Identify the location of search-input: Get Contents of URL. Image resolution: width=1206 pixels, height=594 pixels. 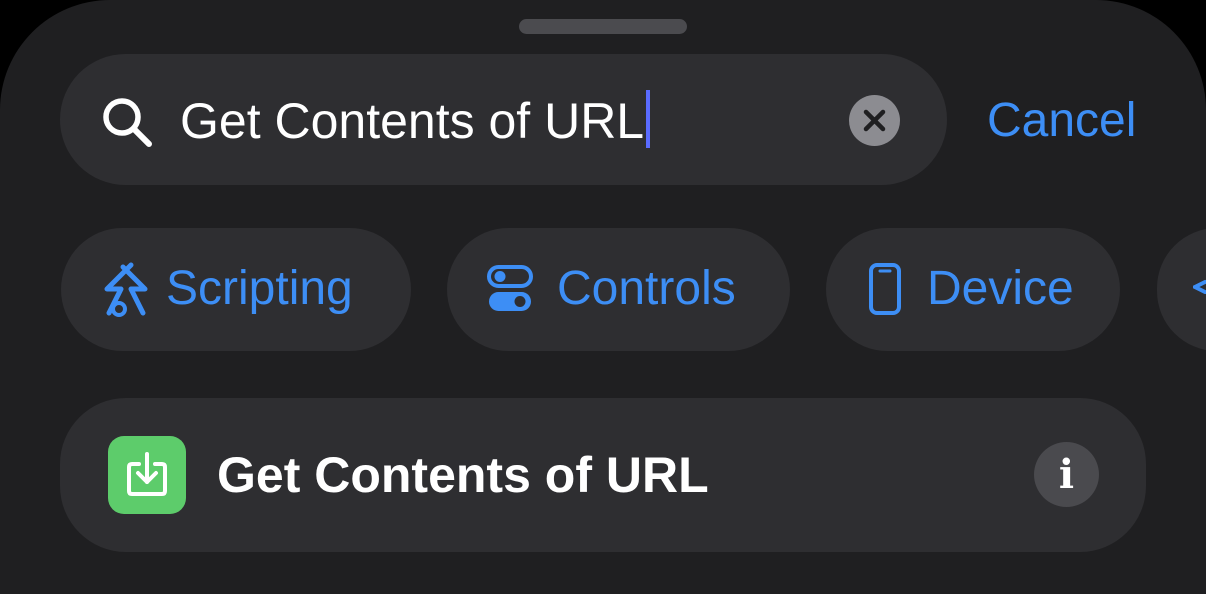
(415, 121).